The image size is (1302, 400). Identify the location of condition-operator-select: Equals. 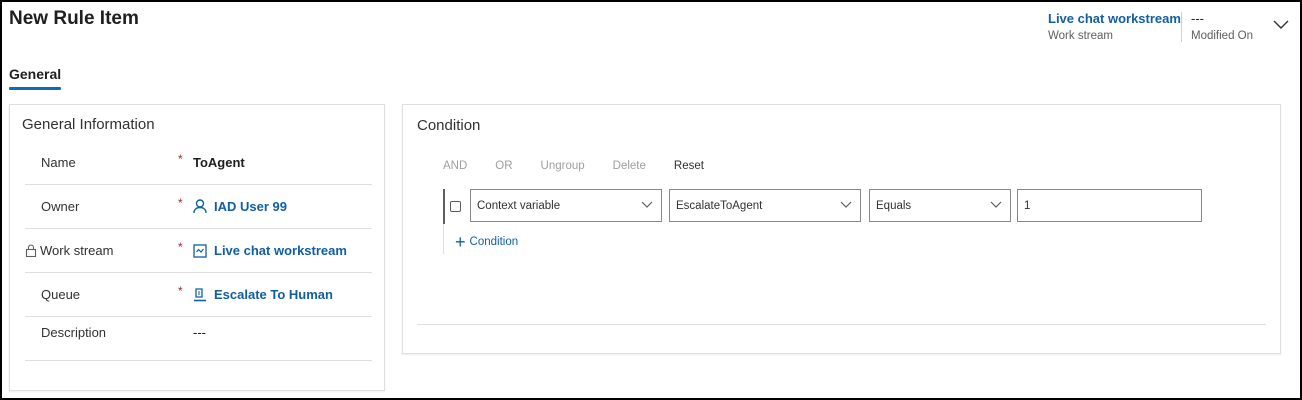
(940, 205).